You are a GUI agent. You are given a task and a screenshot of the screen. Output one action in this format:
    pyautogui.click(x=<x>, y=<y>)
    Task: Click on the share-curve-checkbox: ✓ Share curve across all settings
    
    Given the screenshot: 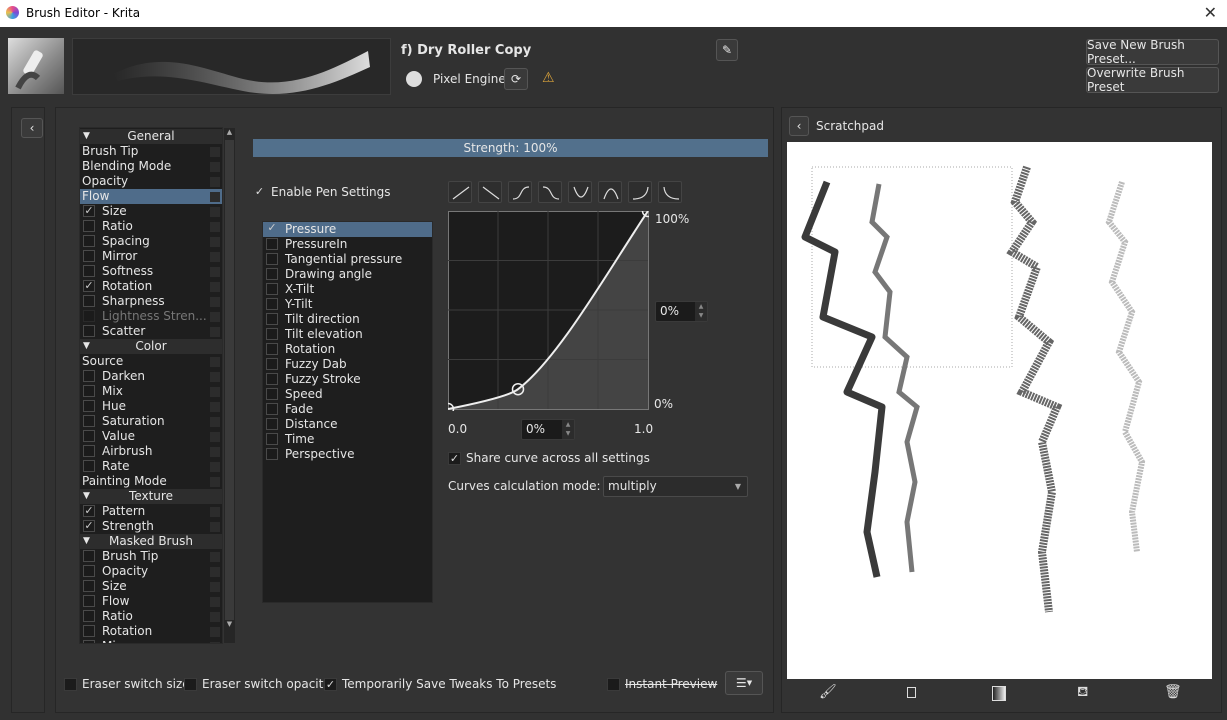 What is the action you would take?
    pyautogui.click(x=549, y=458)
    